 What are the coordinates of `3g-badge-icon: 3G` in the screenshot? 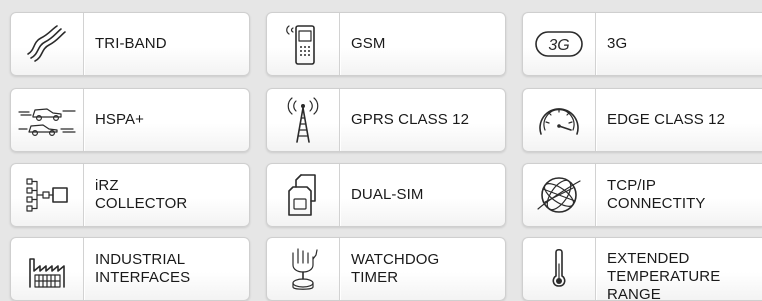 It's located at (559, 44).